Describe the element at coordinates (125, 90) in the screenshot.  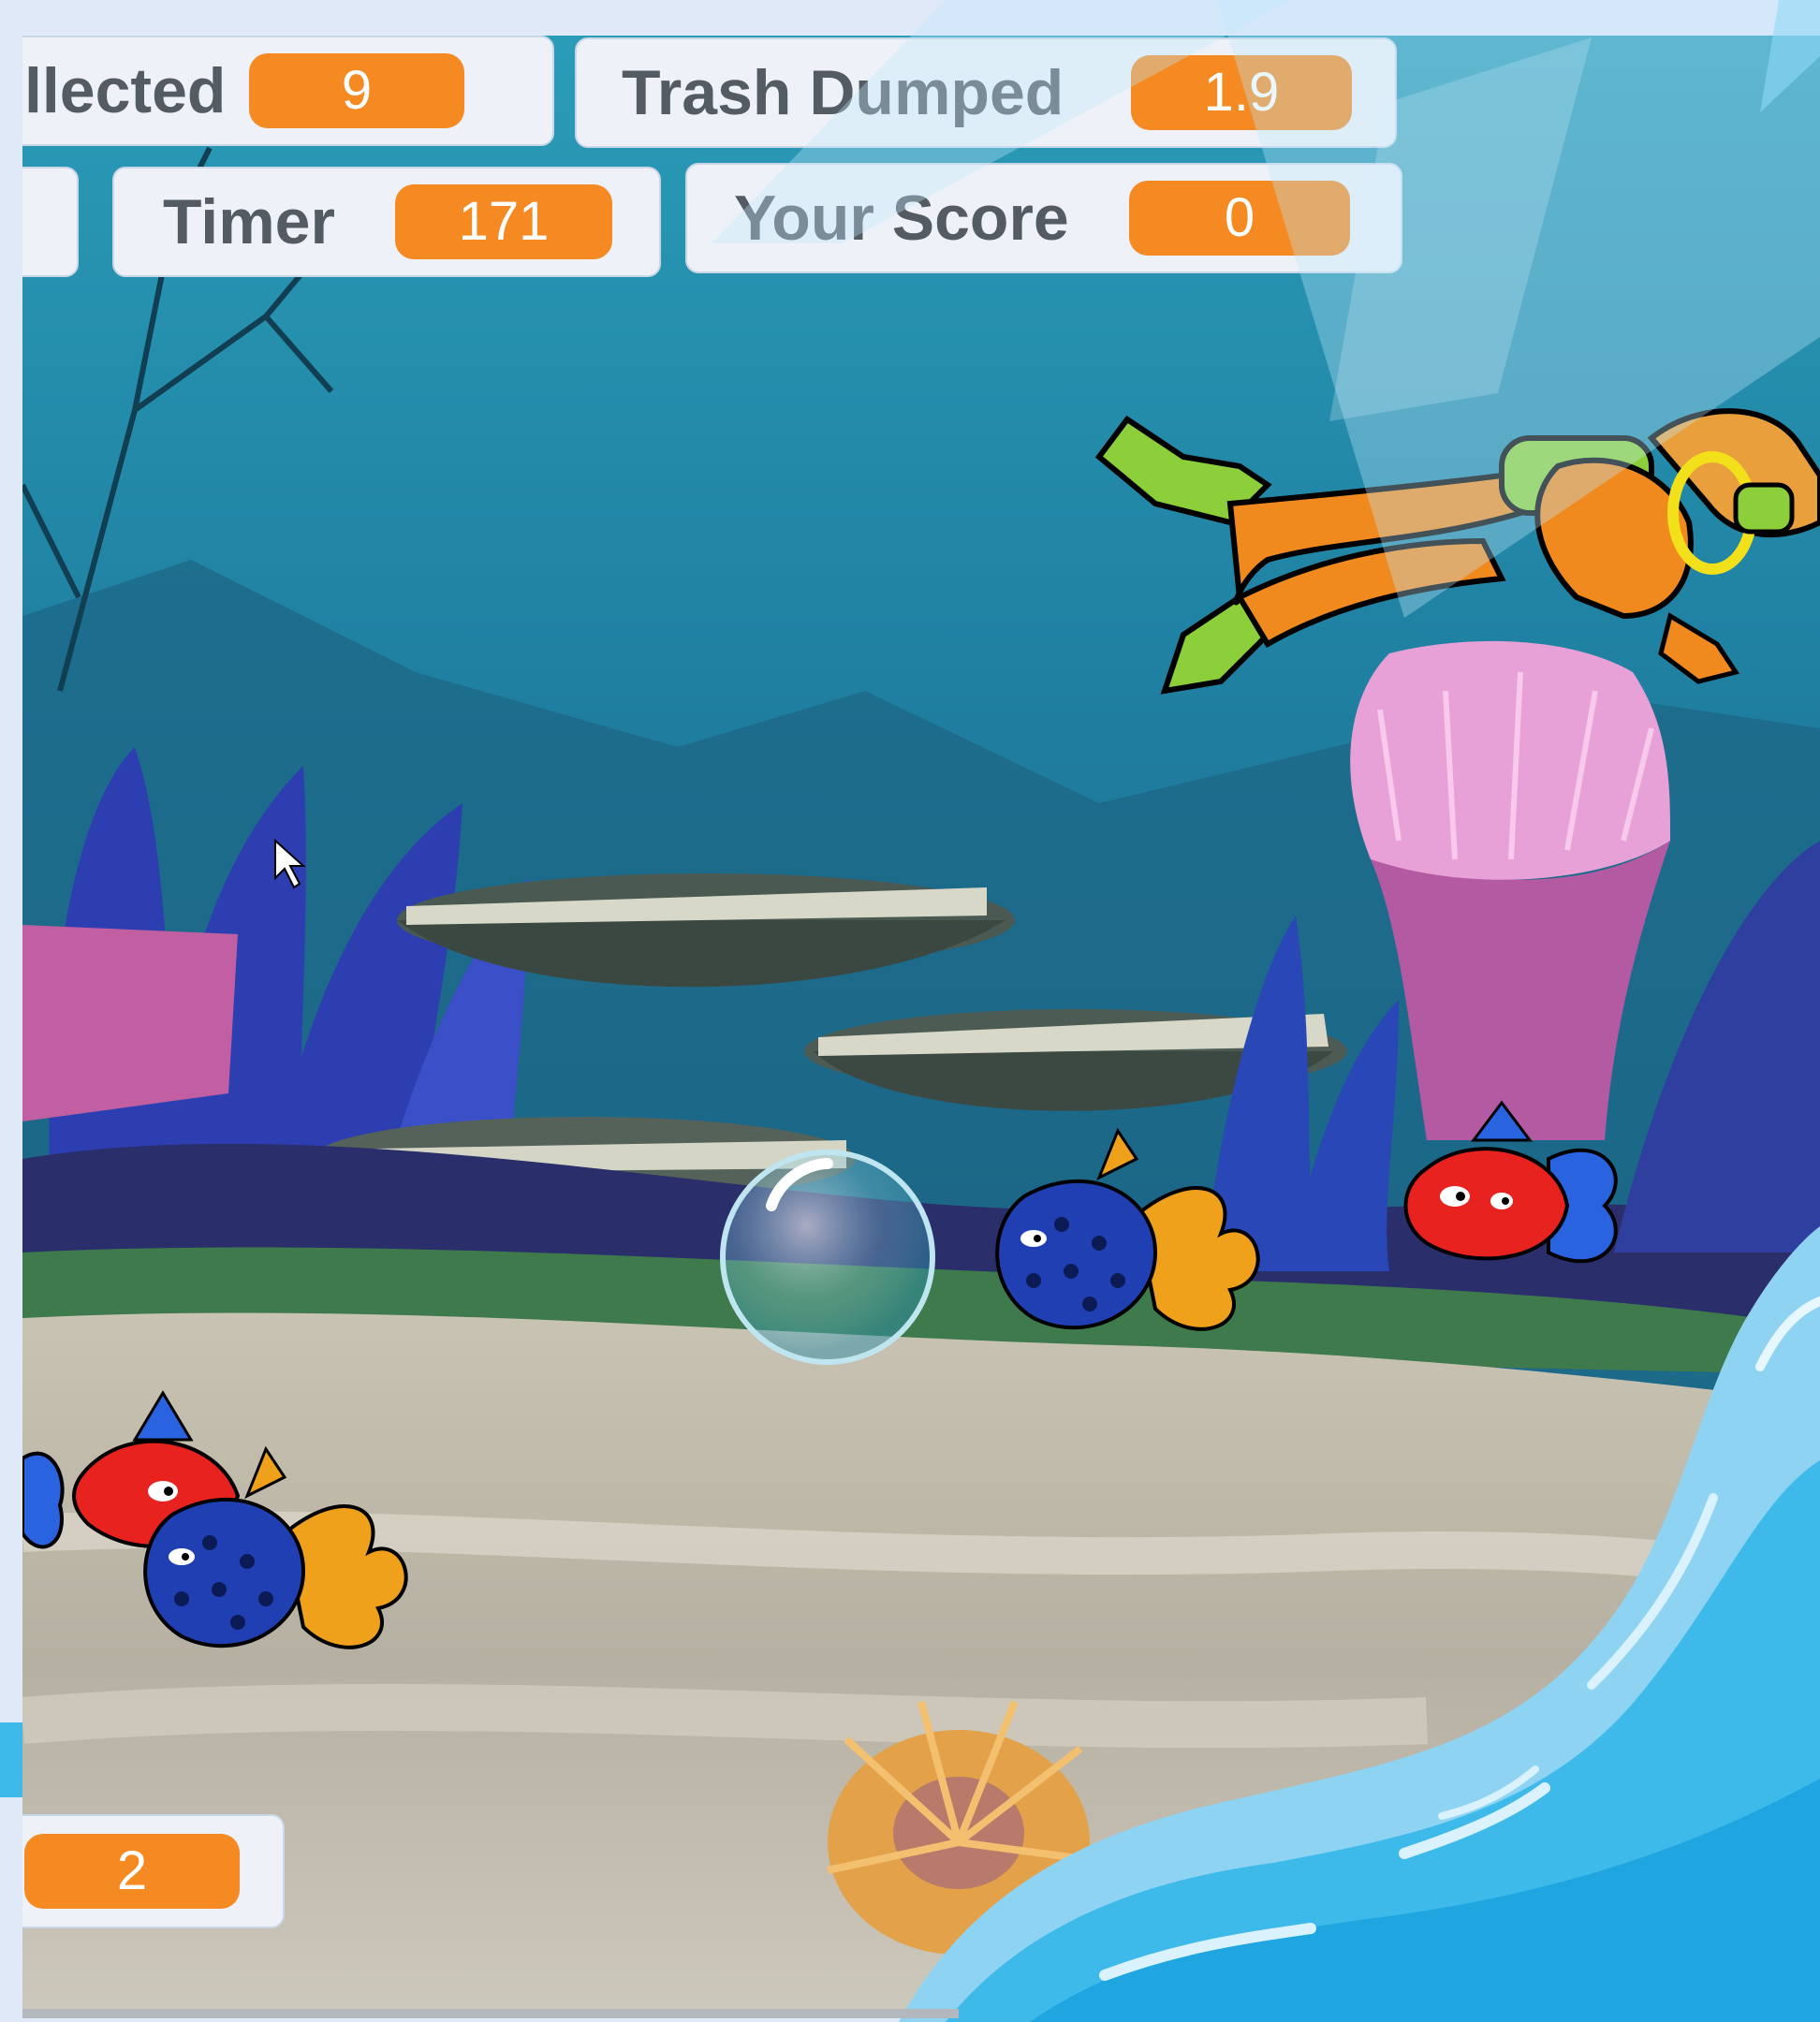
I see `collected-label: llected` at that location.